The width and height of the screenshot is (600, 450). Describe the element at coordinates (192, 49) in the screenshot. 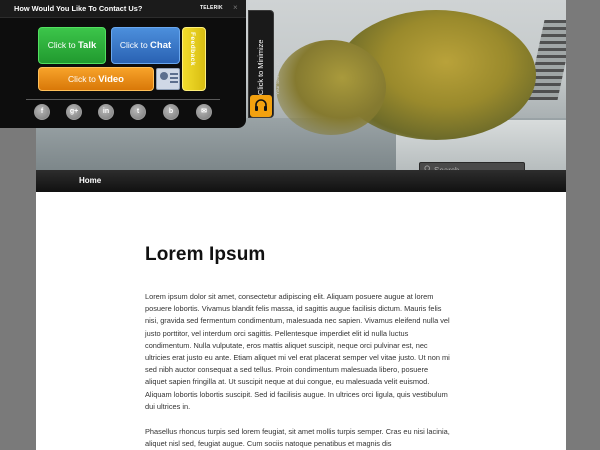

I see `feedback-label: Feedback` at that location.